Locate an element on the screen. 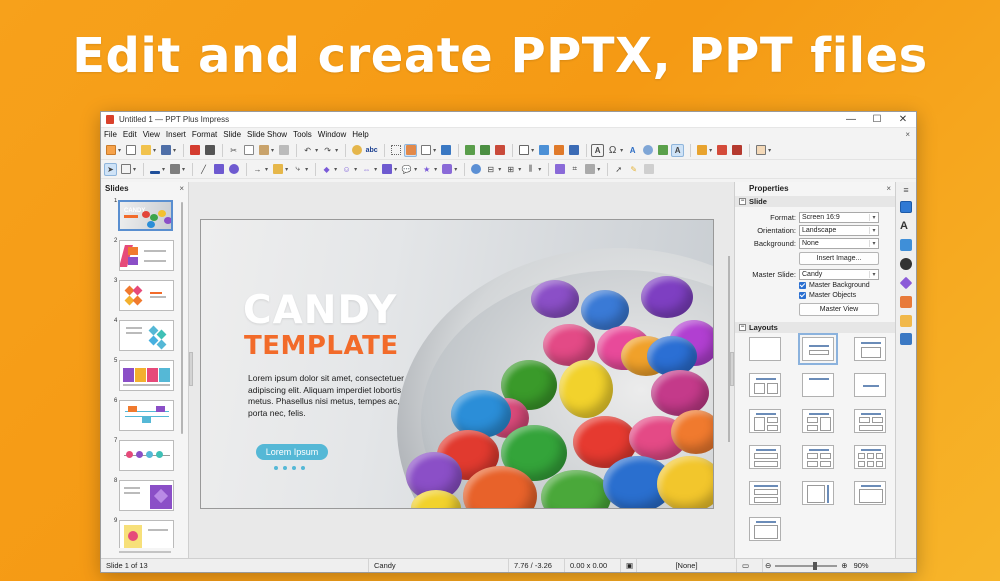 The width and height of the screenshot is (1000, 581). slide-button-shape: Lorem Ipsum is located at coordinates (292, 452).